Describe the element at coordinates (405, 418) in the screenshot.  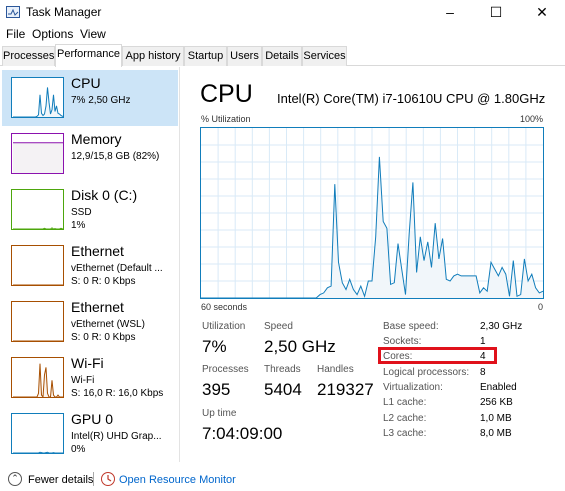
I see `l2-cache-label: L2 cache:` at that location.